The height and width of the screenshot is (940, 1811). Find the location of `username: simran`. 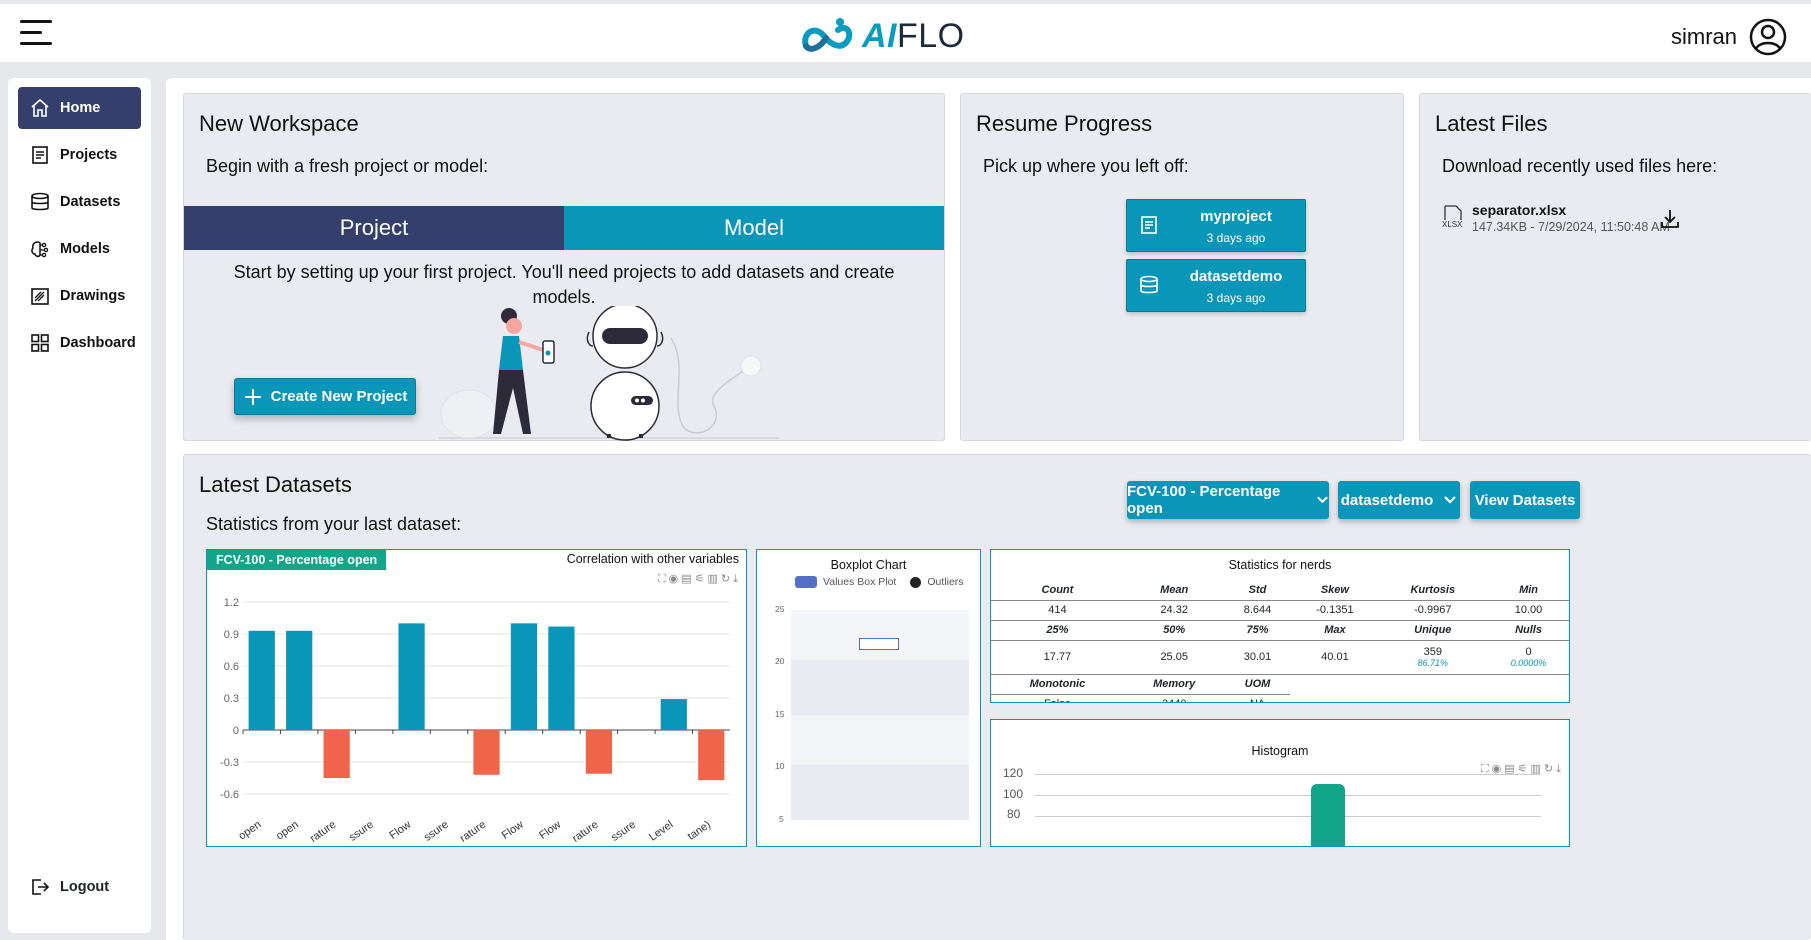

username: simran is located at coordinates (1703, 36).